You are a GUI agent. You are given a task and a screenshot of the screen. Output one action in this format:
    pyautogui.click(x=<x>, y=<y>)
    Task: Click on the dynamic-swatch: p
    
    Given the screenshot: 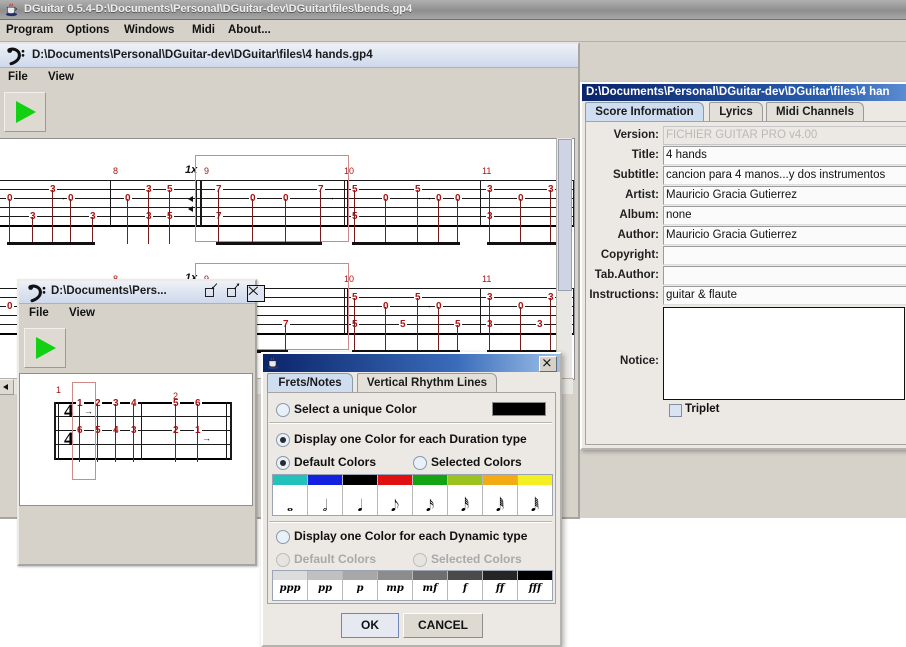 What is the action you would take?
    pyautogui.click(x=360, y=585)
    